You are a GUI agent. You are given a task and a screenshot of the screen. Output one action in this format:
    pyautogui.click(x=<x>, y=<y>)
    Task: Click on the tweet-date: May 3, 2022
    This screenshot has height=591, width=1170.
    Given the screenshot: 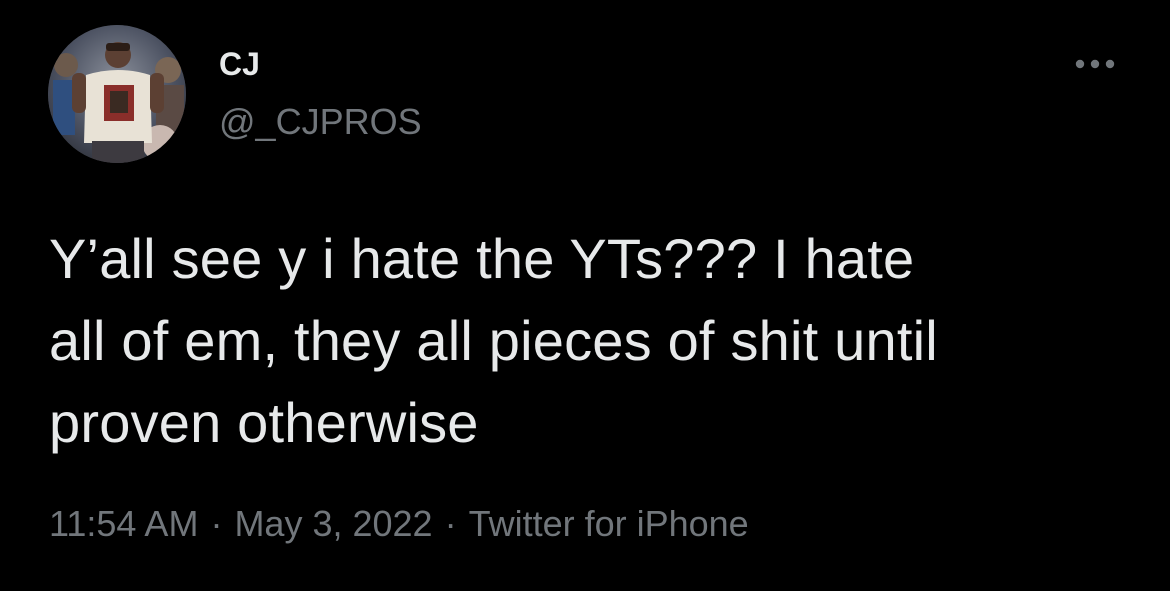 What is the action you would take?
    pyautogui.click(x=333, y=523)
    